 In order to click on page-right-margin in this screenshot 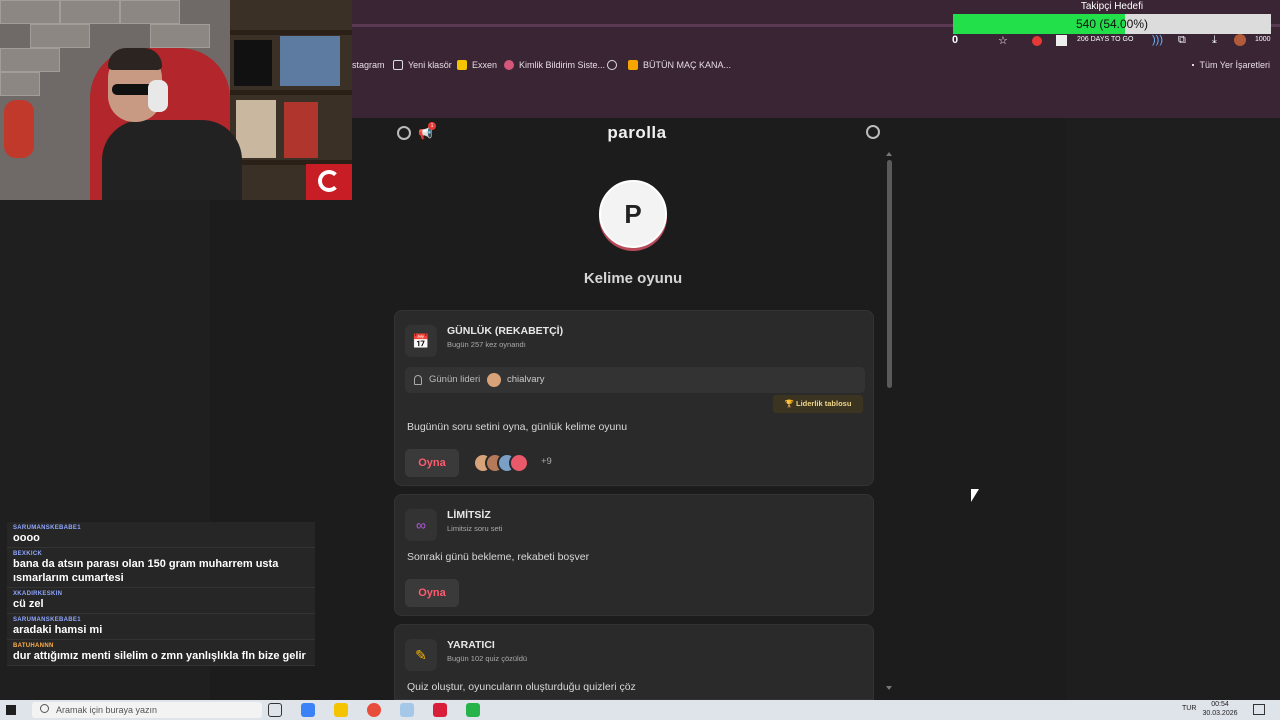, I will do `click(1173, 409)`.